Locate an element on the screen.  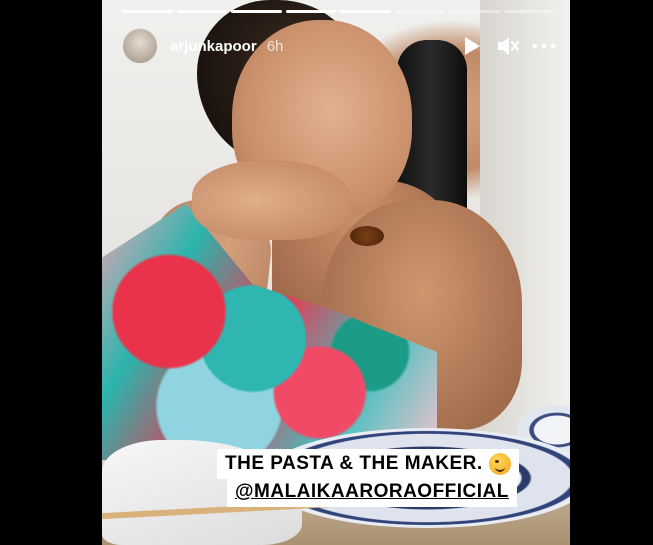
caption-line-2: @MALAIKAARORAOFFICIAL is located at coordinates (372, 492).